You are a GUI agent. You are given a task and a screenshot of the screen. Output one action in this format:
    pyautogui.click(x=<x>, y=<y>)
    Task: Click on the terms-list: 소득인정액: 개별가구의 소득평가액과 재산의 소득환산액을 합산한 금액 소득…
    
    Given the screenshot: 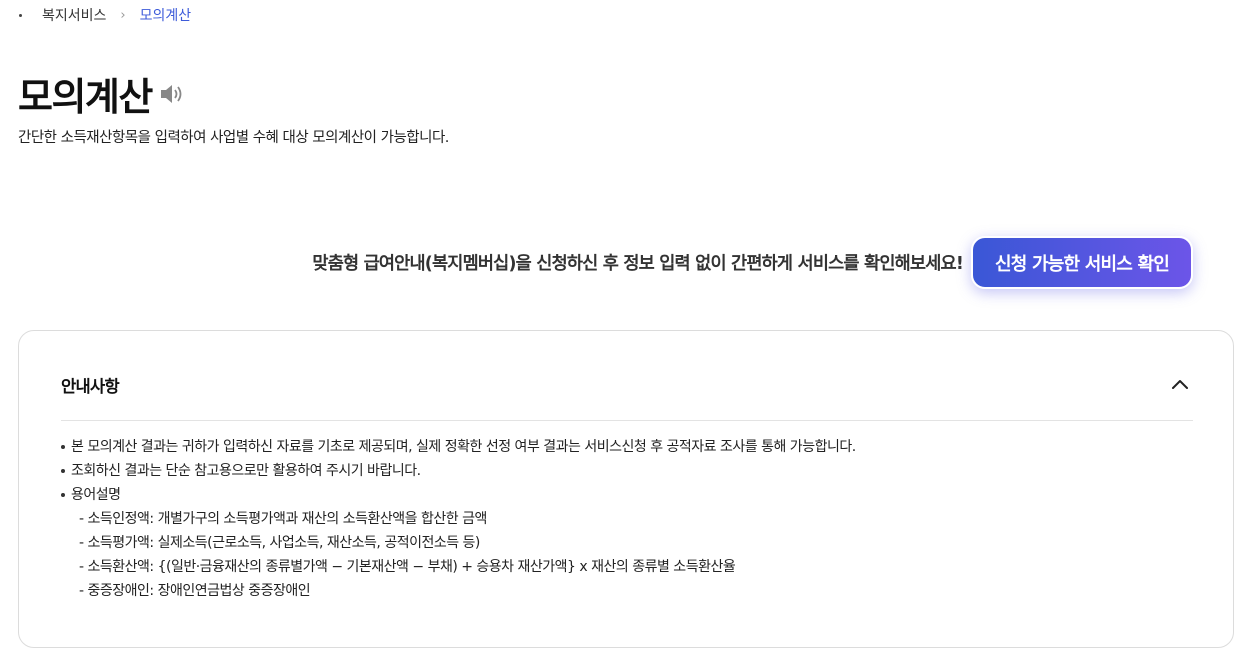 What is the action you would take?
    pyautogui.click(x=405, y=555)
    